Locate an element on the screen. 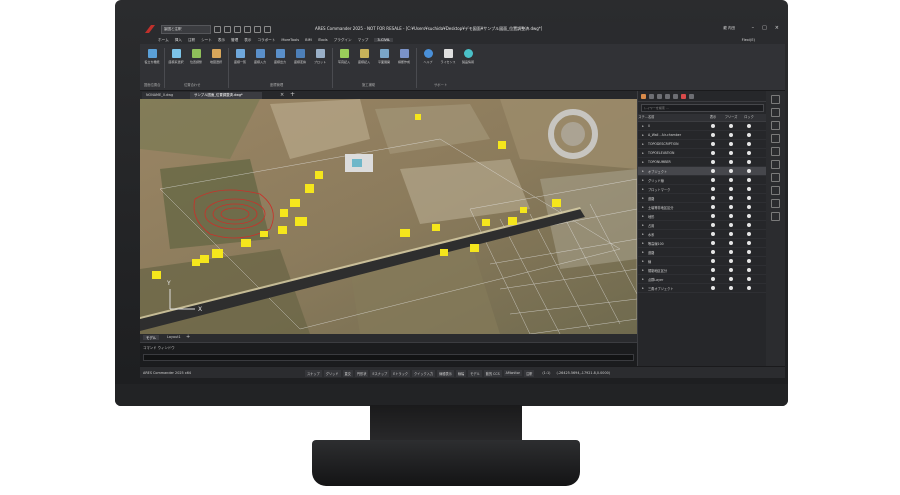 Image resolution: width=900 pixels, height=495 pixels. layer-row: ▸ 道路 is located at coordinates (702, 252).